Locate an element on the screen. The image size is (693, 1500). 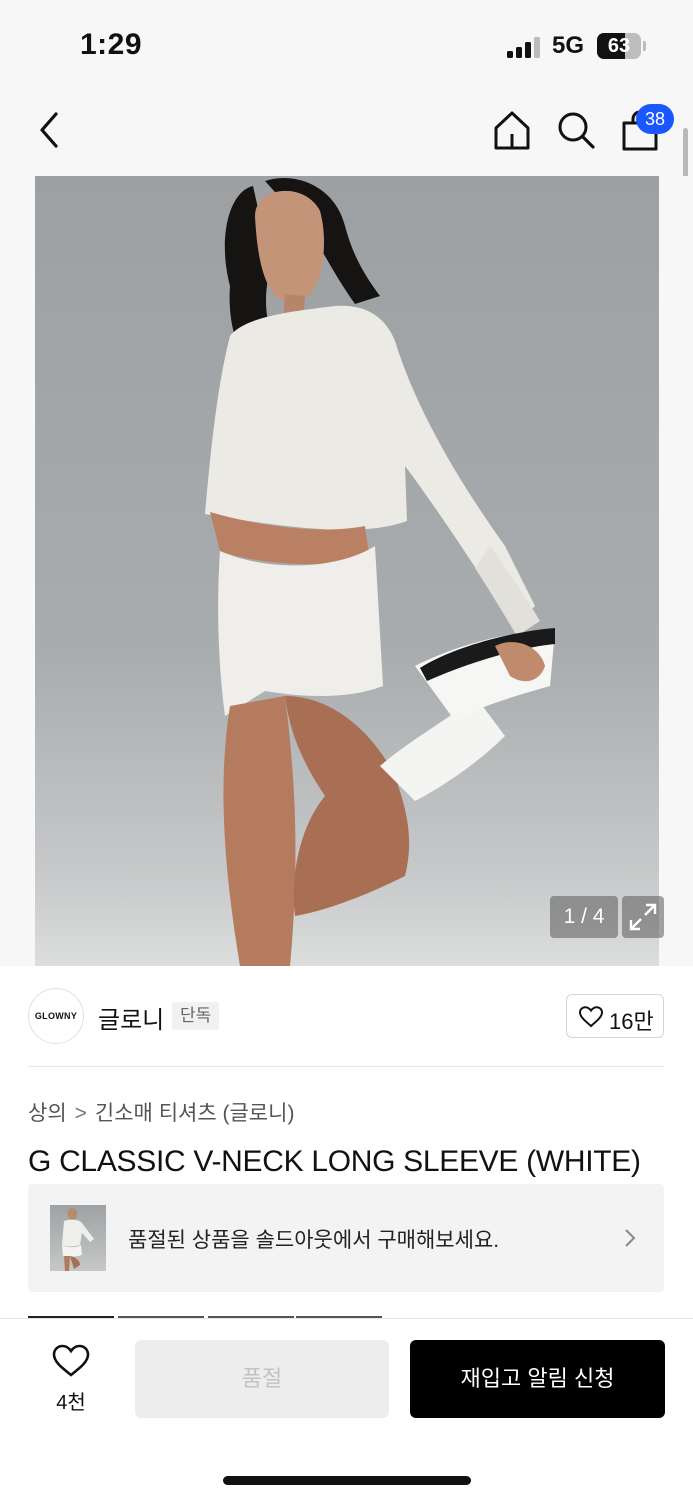
expand-button is located at coordinates (643, 917).